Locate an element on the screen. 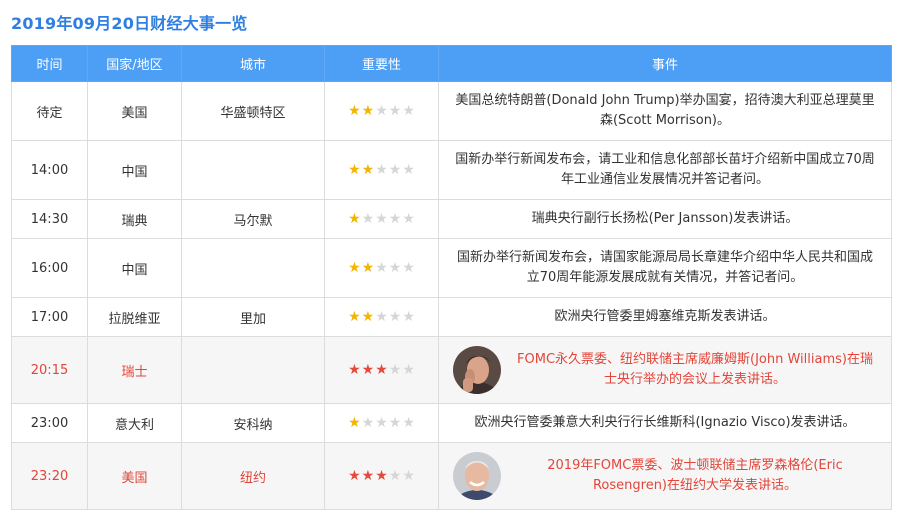 The image size is (900, 514). header-city: 城市 is located at coordinates (253, 63).